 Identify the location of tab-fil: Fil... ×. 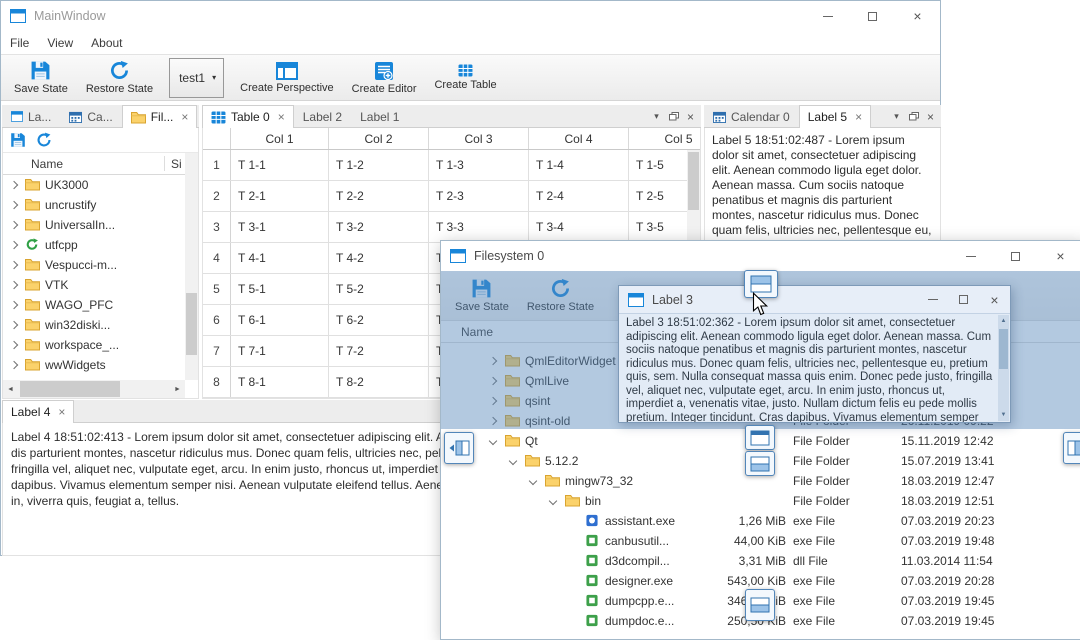
(159, 116).